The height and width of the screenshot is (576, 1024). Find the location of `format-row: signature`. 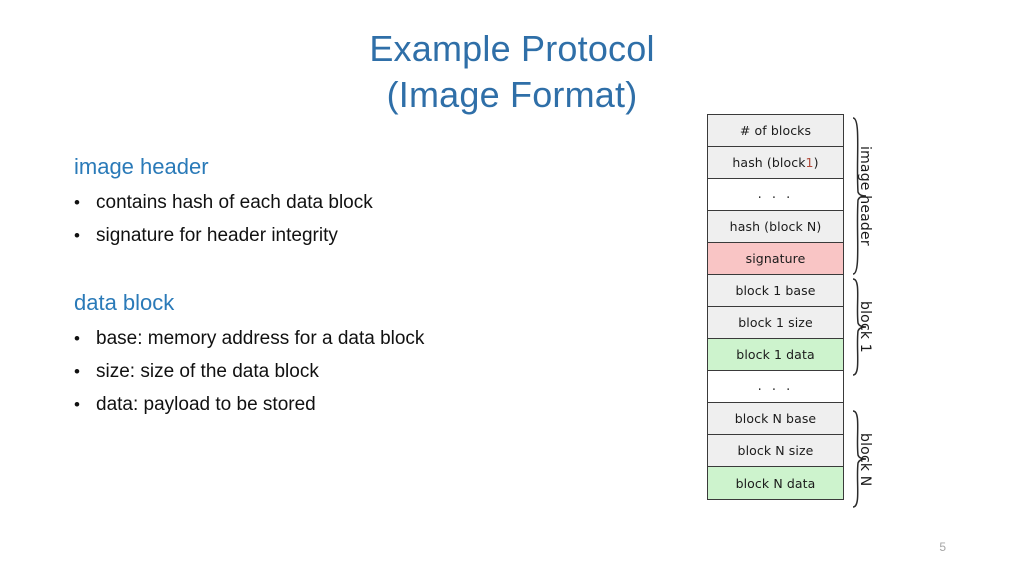

format-row: signature is located at coordinates (775, 259).